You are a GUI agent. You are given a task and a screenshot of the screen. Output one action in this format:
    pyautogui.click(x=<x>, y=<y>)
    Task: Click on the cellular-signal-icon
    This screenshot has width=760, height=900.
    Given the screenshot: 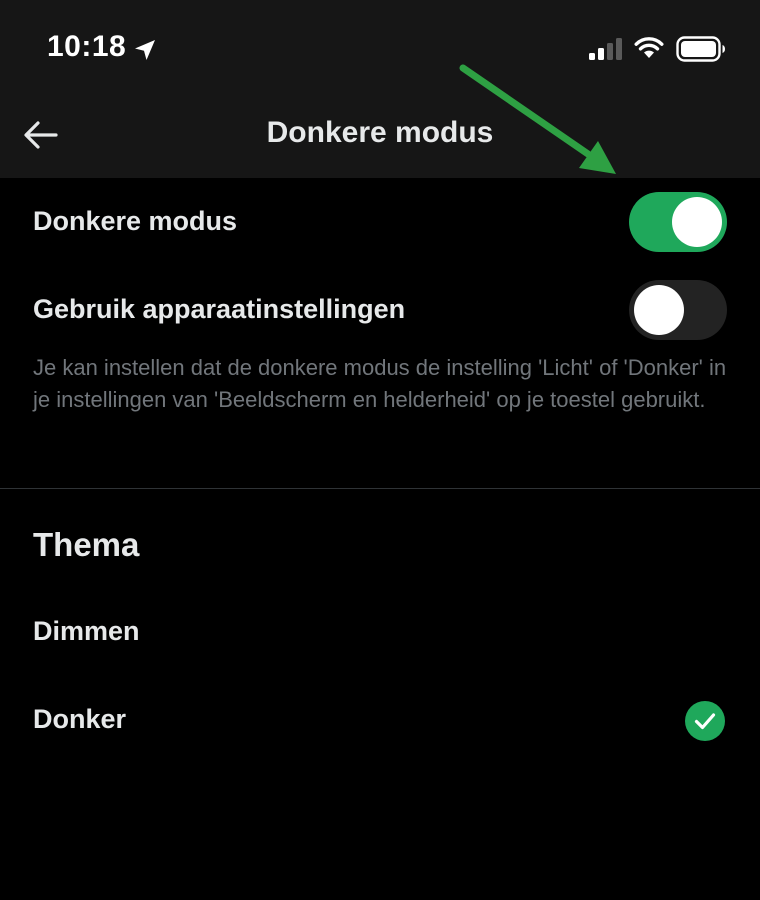 What is the action you would take?
    pyautogui.click(x=605, y=49)
    